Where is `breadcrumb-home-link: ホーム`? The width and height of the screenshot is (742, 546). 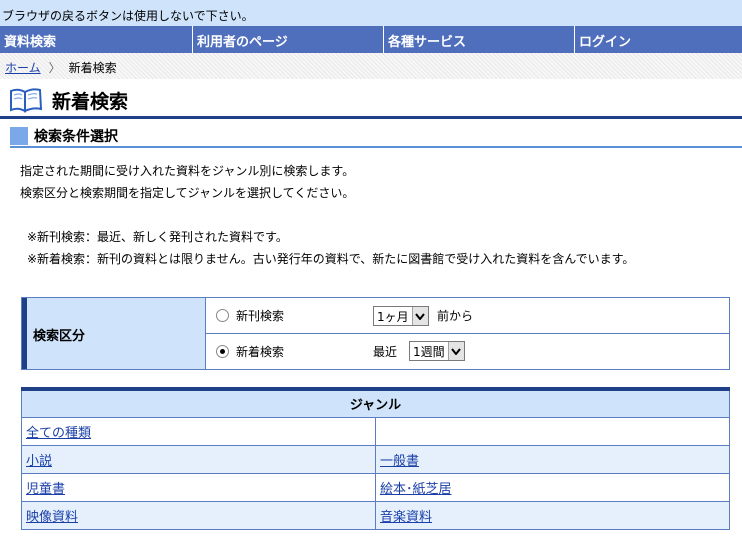 breadcrumb-home-link: ホーム is located at coordinates (23, 68).